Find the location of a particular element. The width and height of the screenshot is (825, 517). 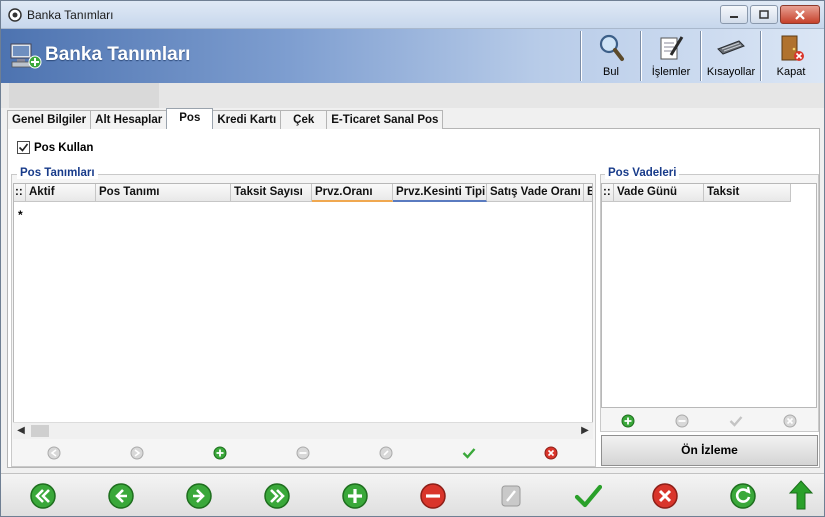

add-vade-icon is located at coordinates (628, 421).